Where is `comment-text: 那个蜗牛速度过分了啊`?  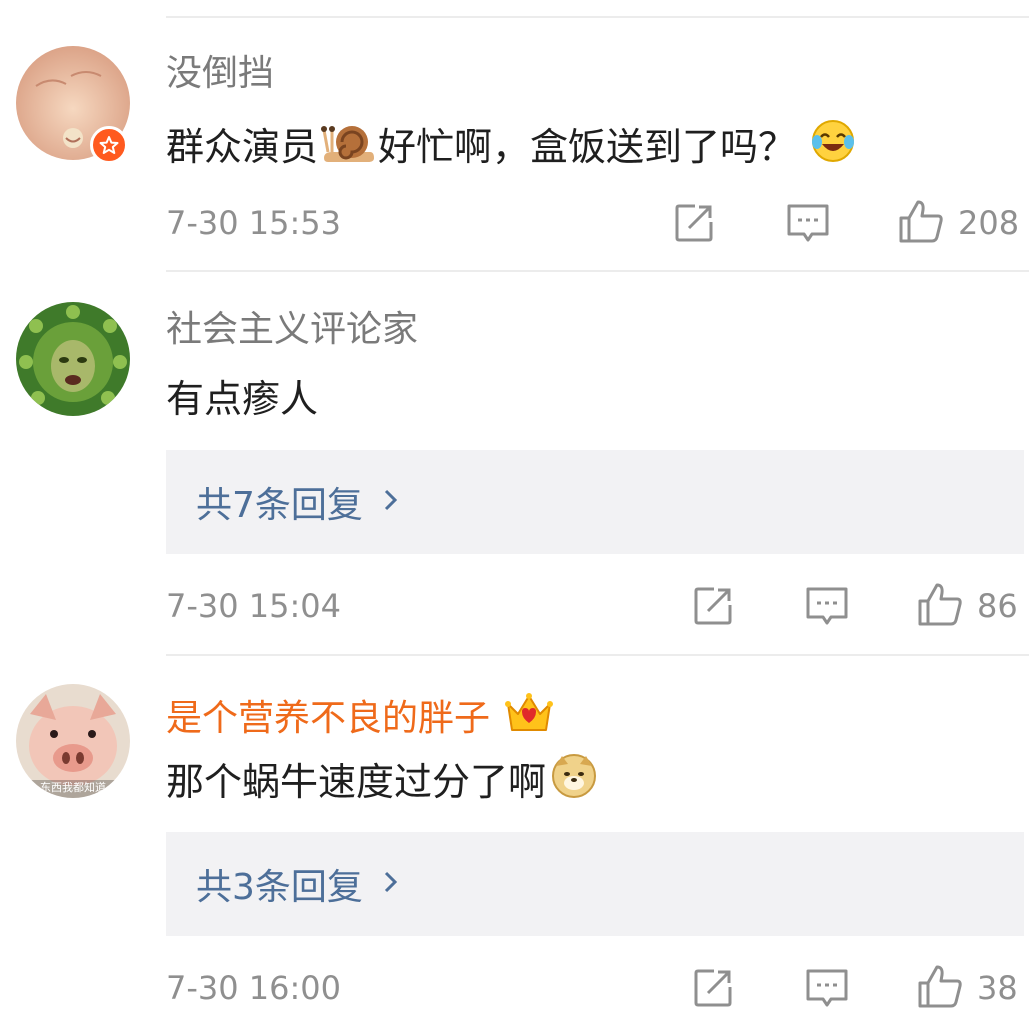
comment-text: 那个蜗牛速度过分了啊 is located at coordinates (383, 782).